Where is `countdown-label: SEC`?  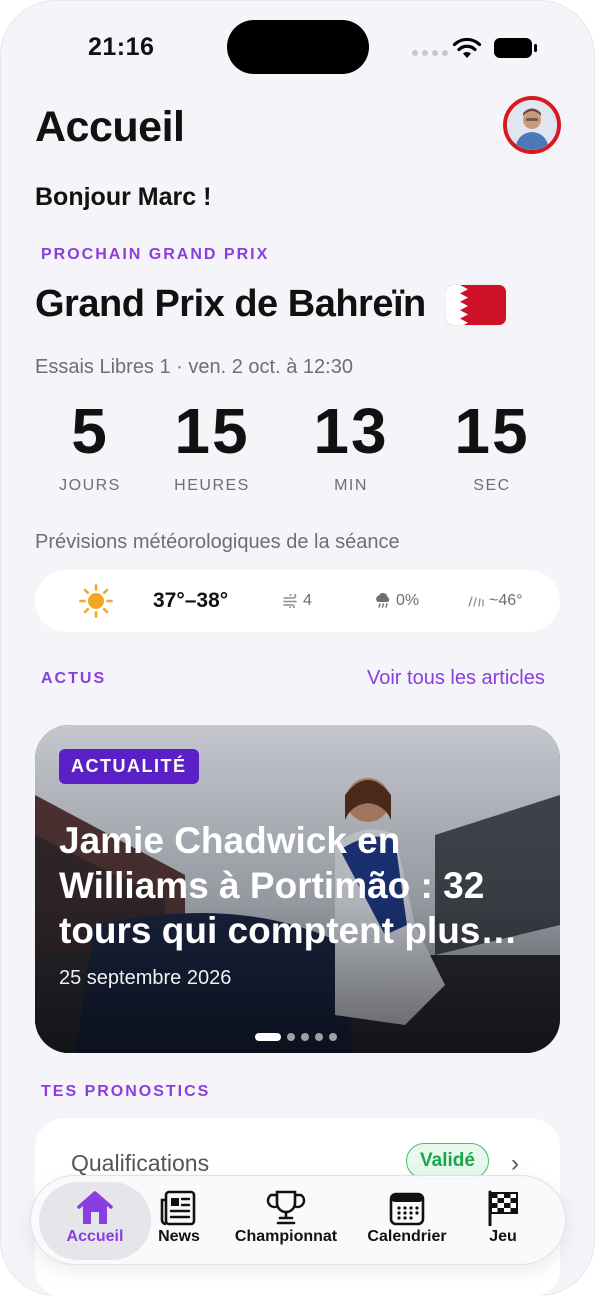 countdown-label: SEC is located at coordinates (492, 485).